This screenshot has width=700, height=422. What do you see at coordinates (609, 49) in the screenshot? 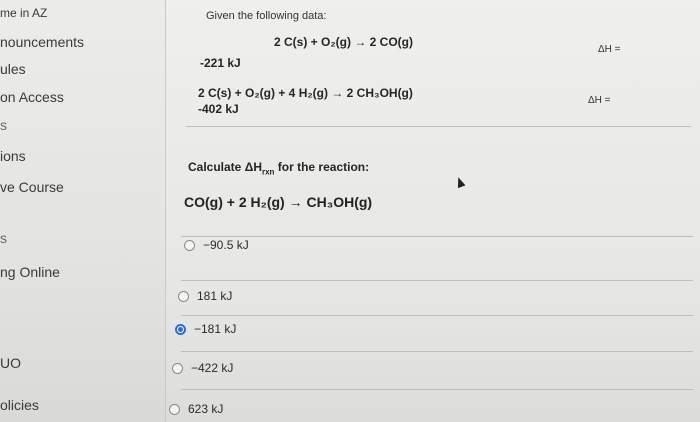
I see `reaction-1-dh-label: ΔH =` at bounding box center [609, 49].